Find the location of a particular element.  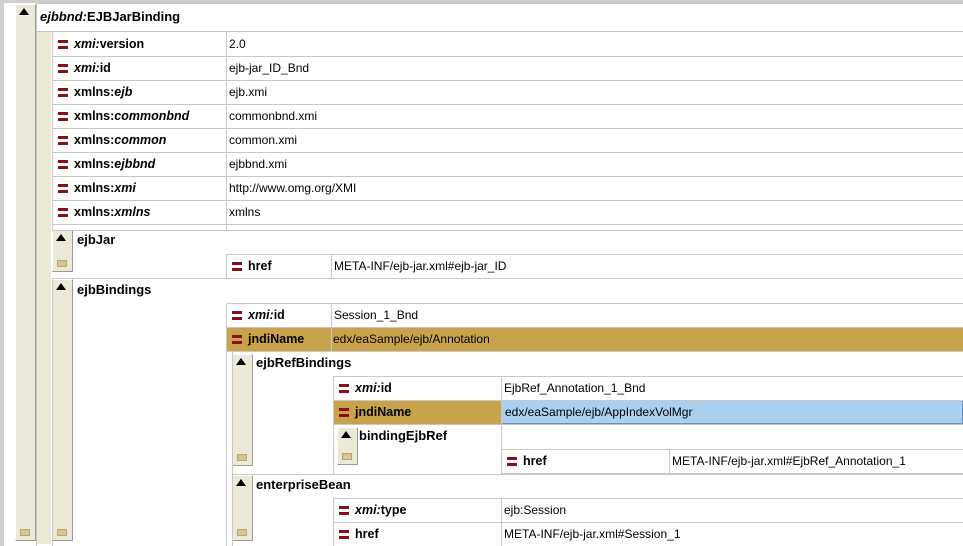

enterprisebean-xmi-type-label: xmi:type is located at coordinates (417, 510).